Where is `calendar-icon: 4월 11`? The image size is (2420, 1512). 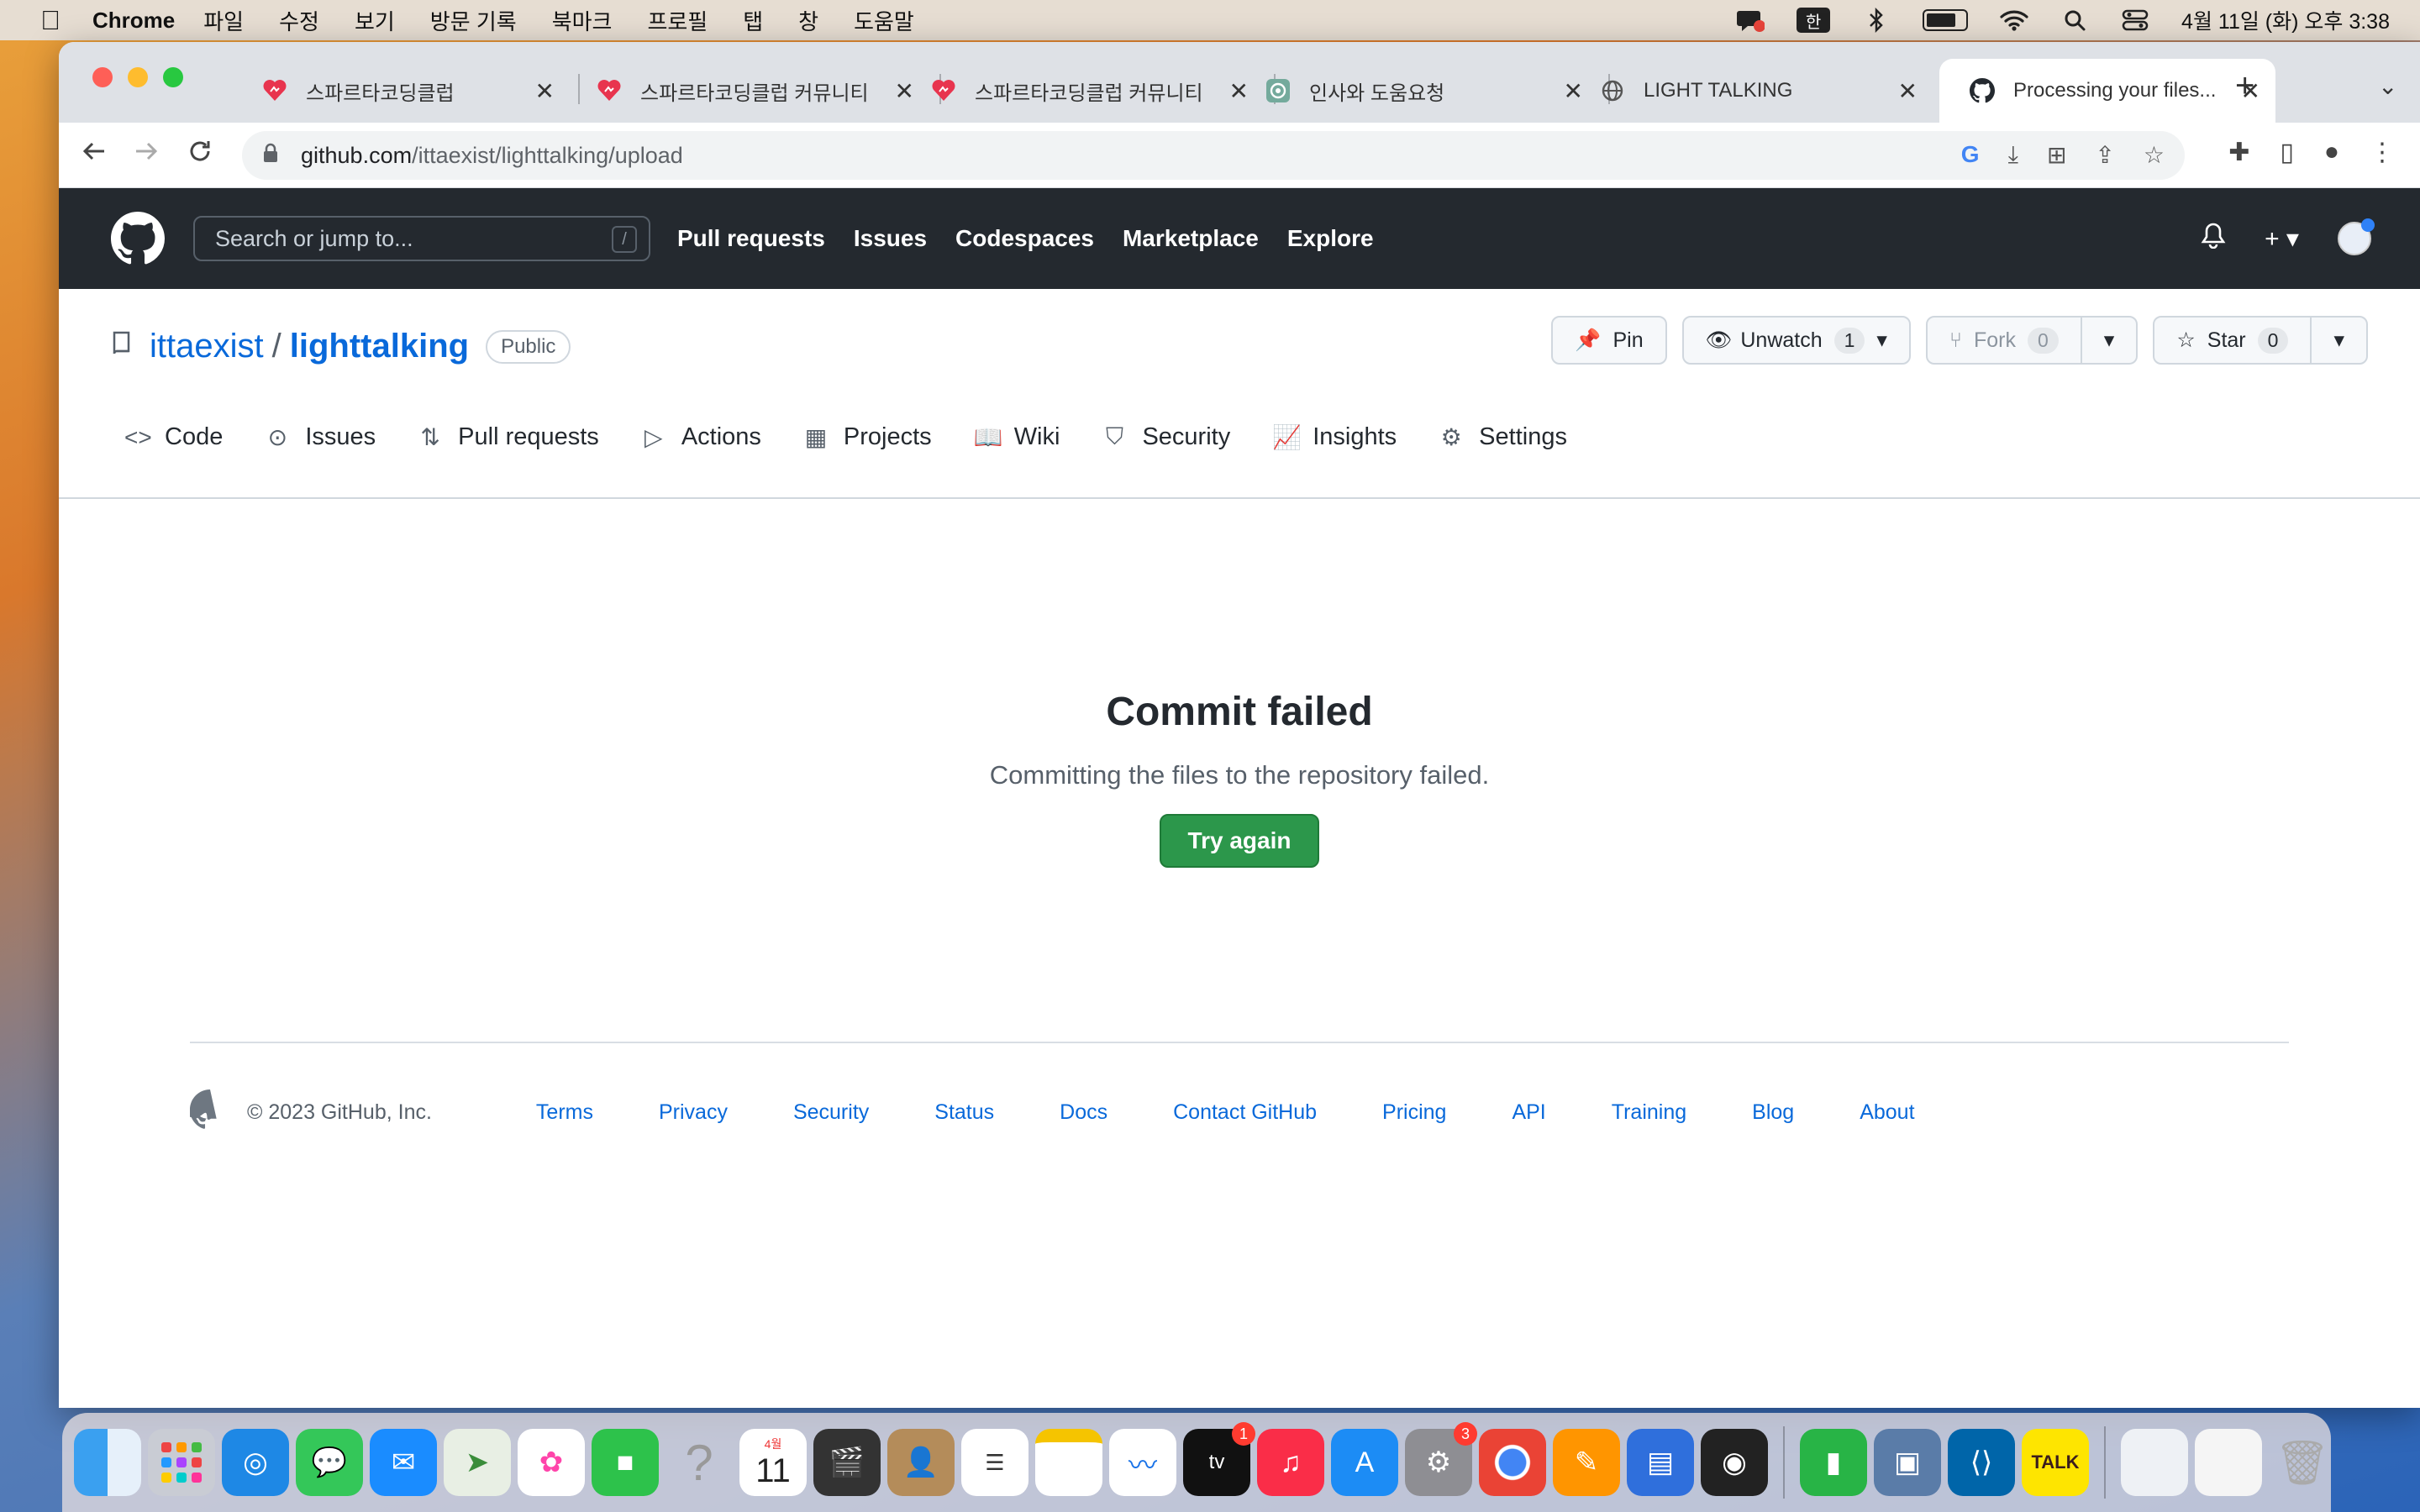
calendar-icon: 4월 11 is located at coordinates (773, 1462).